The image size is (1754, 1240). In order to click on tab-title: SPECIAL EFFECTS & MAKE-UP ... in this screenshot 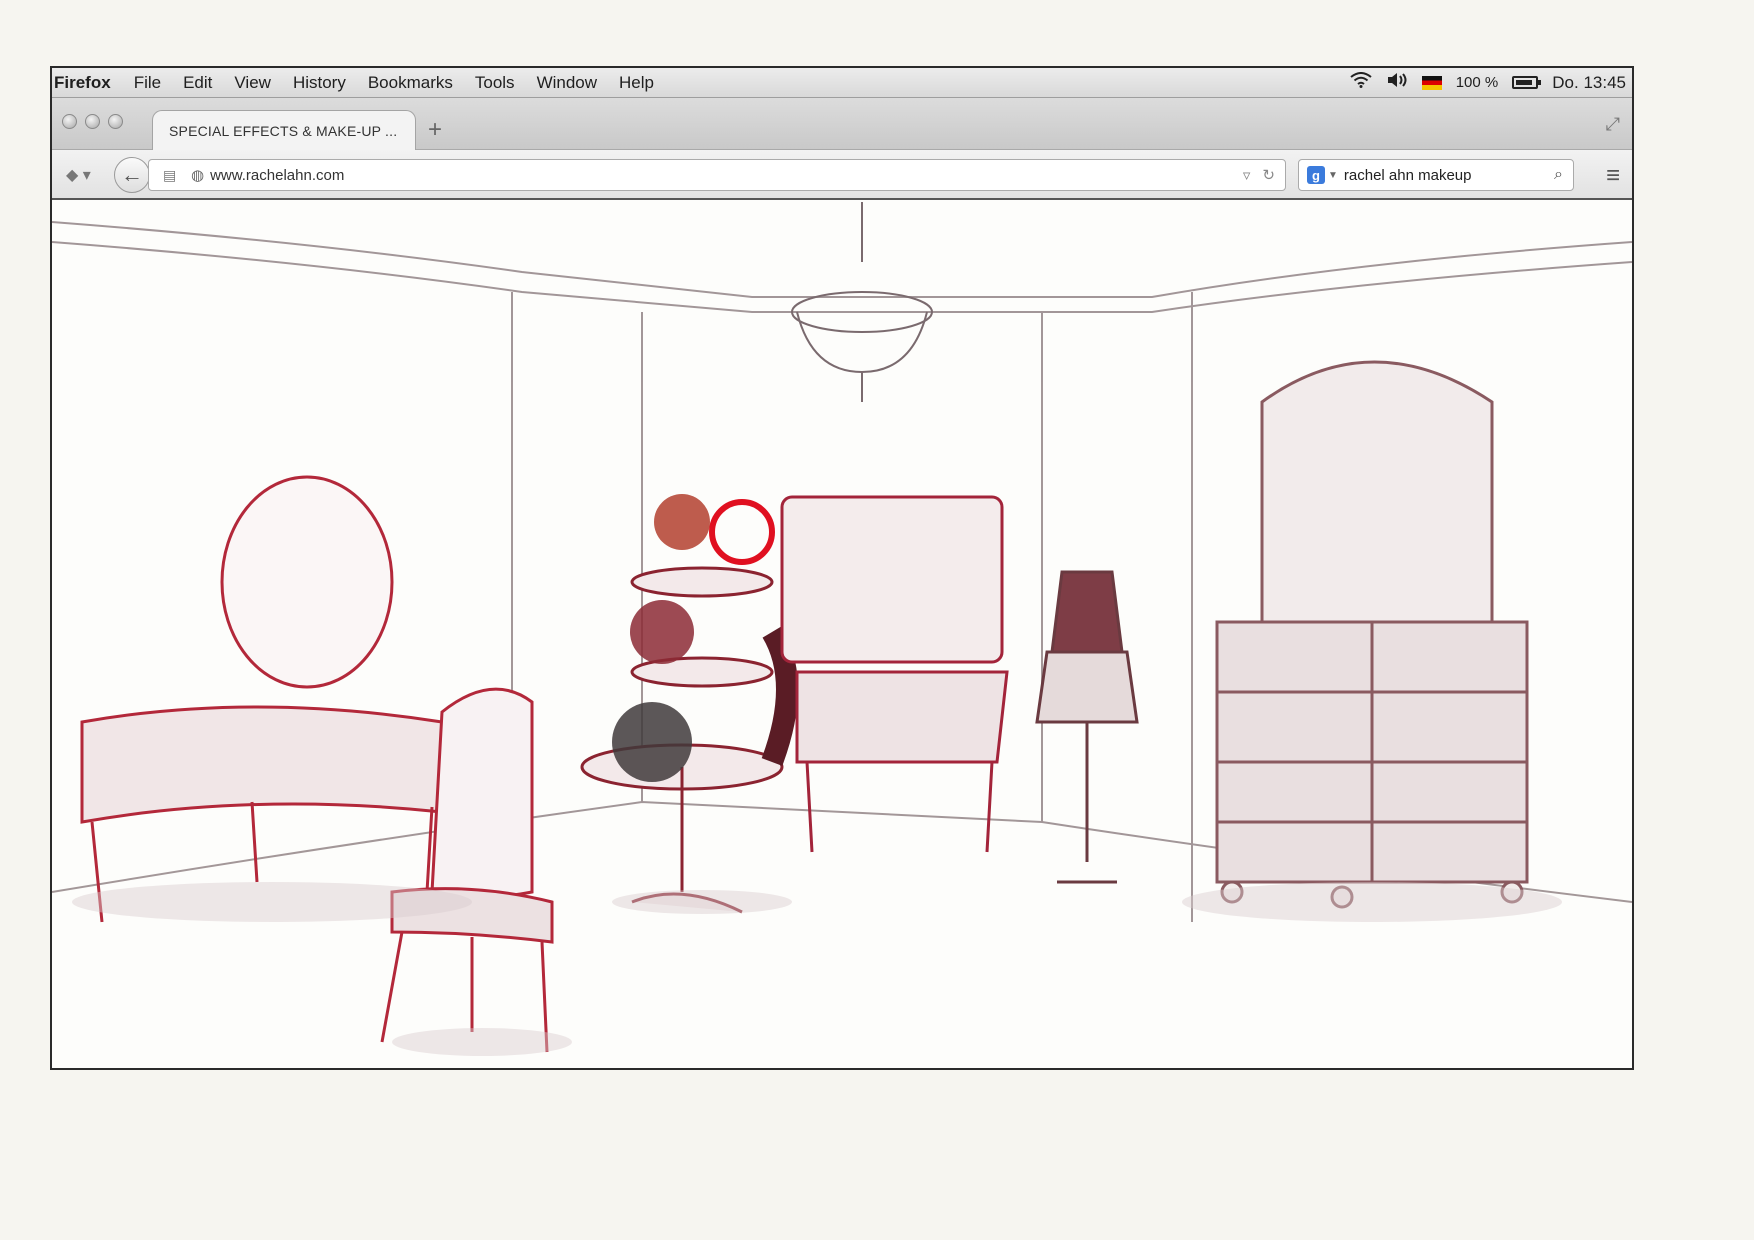, I will do `click(283, 130)`.